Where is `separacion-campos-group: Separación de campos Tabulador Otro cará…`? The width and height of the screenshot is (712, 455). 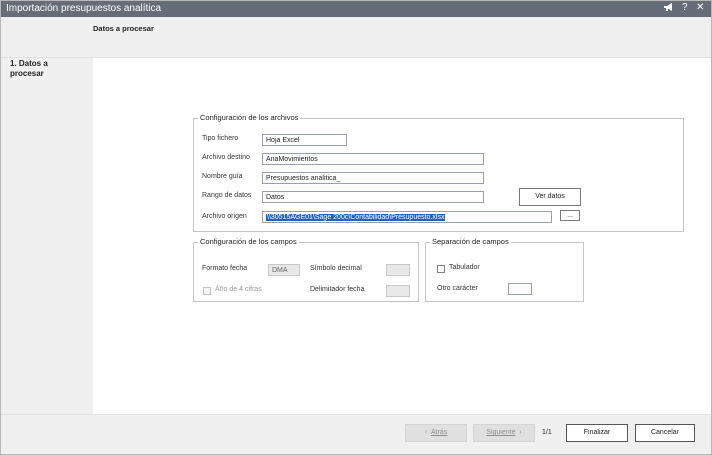 separacion-campos-group: Separación de campos Tabulador Otro cará… is located at coordinates (504, 269).